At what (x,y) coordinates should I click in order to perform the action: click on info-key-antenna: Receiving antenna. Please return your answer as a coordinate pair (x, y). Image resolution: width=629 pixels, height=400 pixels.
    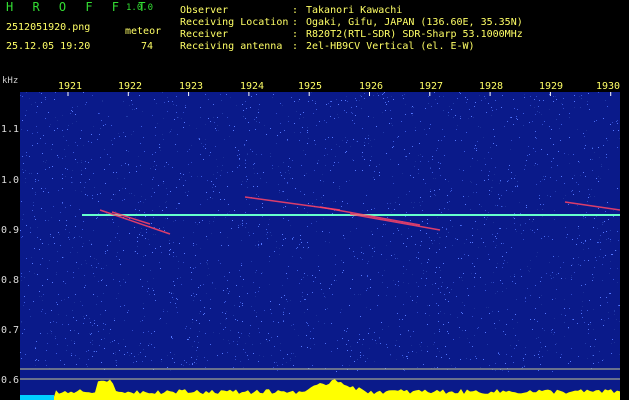
    Looking at the image, I should click on (231, 46).